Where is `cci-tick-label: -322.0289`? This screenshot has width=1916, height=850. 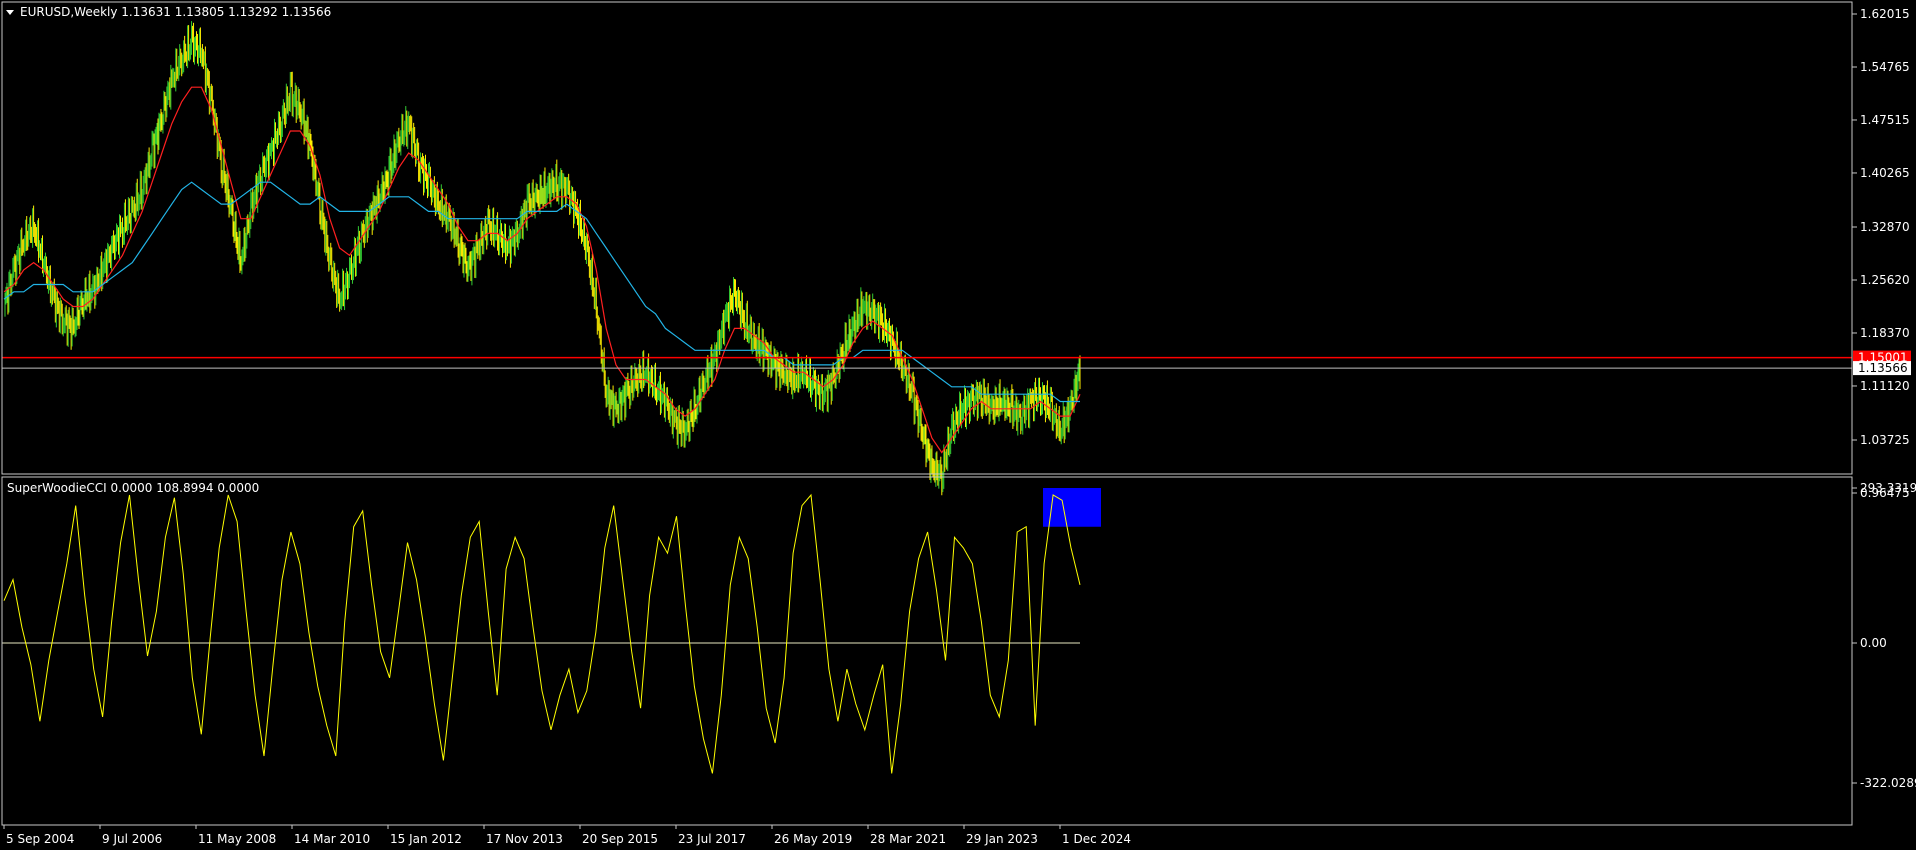
cci-tick-label: -322.0289 is located at coordinates (1888, 783).